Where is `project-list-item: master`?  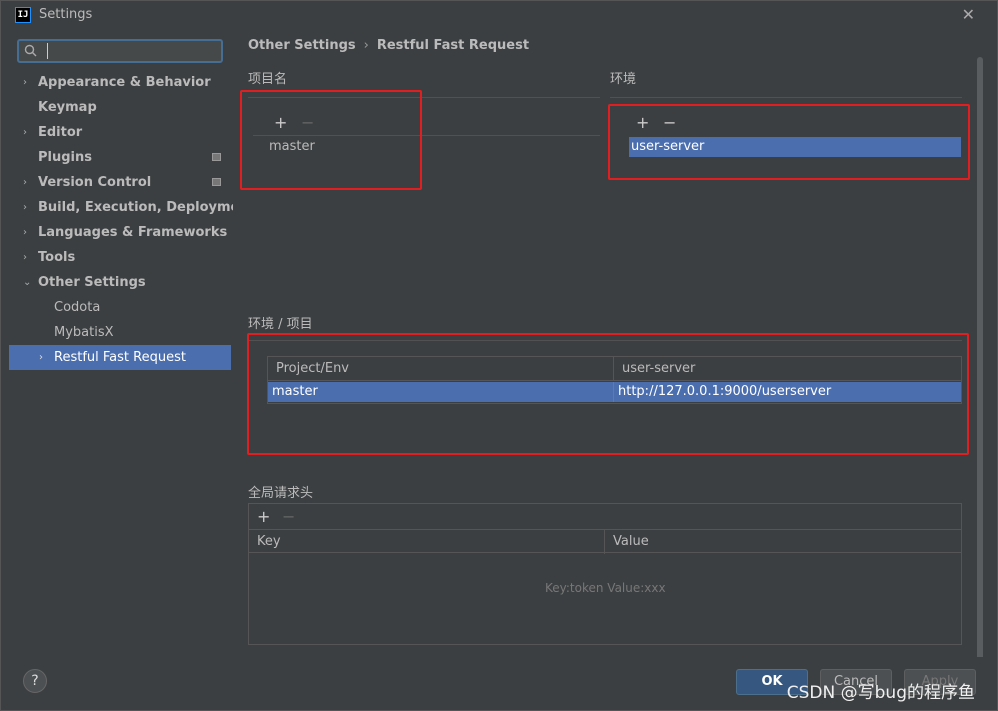 project-list-item: master is located at coordinates (342, 147).